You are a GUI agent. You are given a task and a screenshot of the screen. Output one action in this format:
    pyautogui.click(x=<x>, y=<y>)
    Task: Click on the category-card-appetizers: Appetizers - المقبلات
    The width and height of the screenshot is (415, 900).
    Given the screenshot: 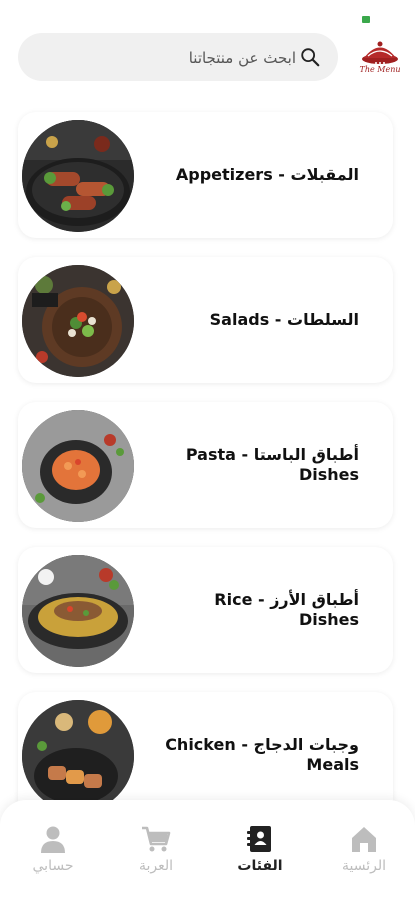 What is the action you would take?
    pyautogui.click(x=205, y=175)
    